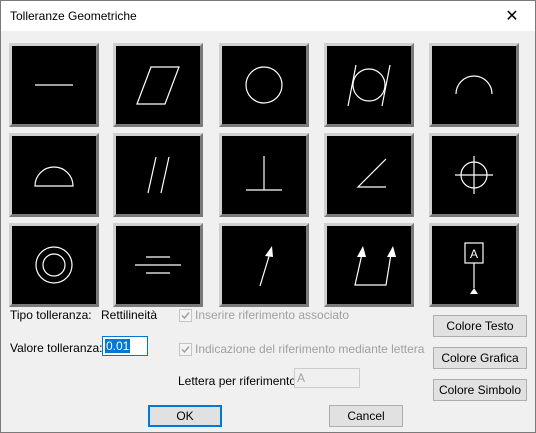 The height and width of the screenshot is (433, 536). Describe the element at coordinates (369, 85) in the screenshot. I see `cylindricity-icon` at that location.